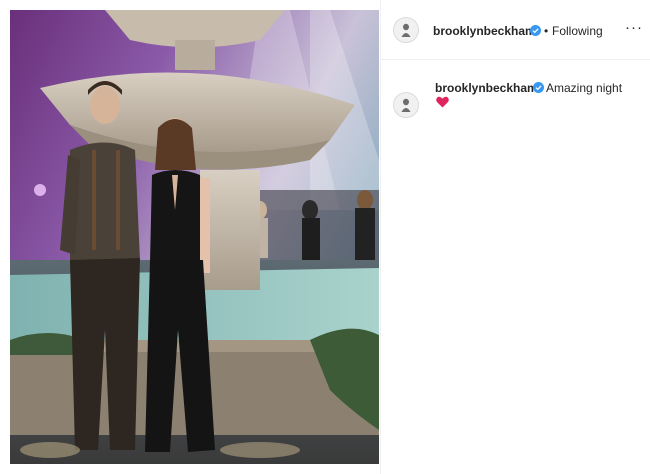 This screenshot has height=474, width=650. Describe the element at coordinates (515, 59) in the screenshot. I see `header-divider` at that location.